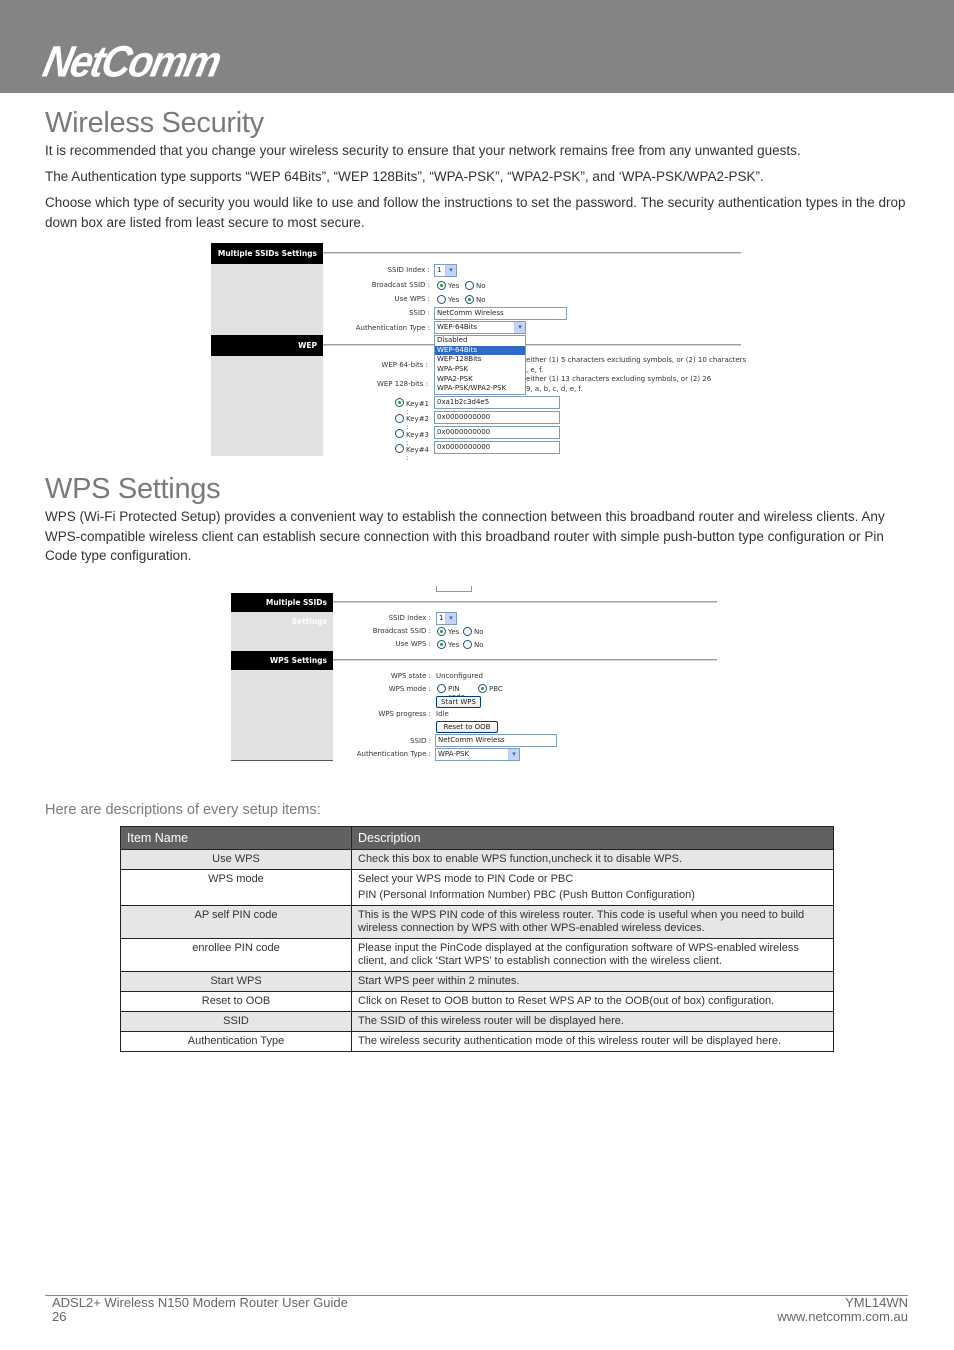  What do you see at coordinates (480, 327) in the screenshot?
I see `auth-type-select: WEP-64Bits ▾` at bounding box center [480, 327].